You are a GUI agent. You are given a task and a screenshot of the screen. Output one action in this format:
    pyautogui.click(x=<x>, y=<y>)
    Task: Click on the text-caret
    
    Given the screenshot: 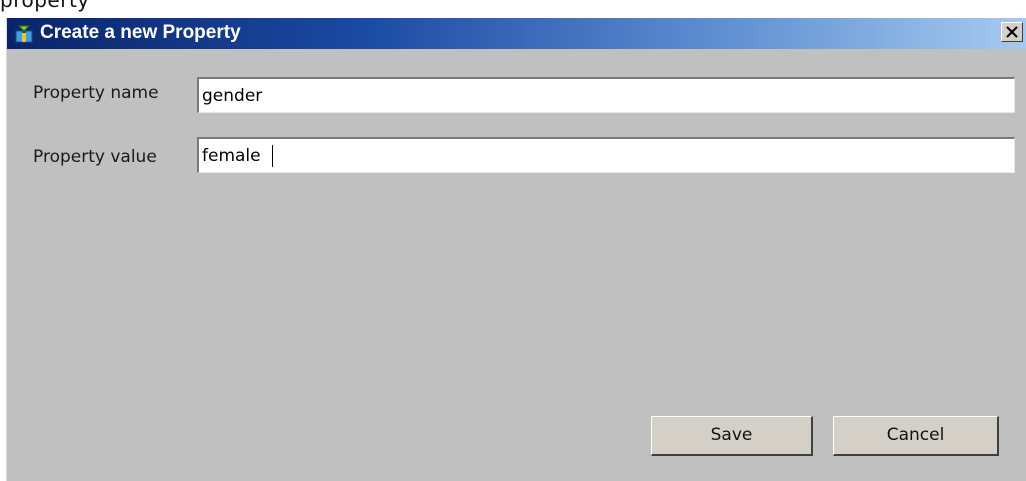 What is the action you would take?
    pyautogui.click(x=272, y=156)
    